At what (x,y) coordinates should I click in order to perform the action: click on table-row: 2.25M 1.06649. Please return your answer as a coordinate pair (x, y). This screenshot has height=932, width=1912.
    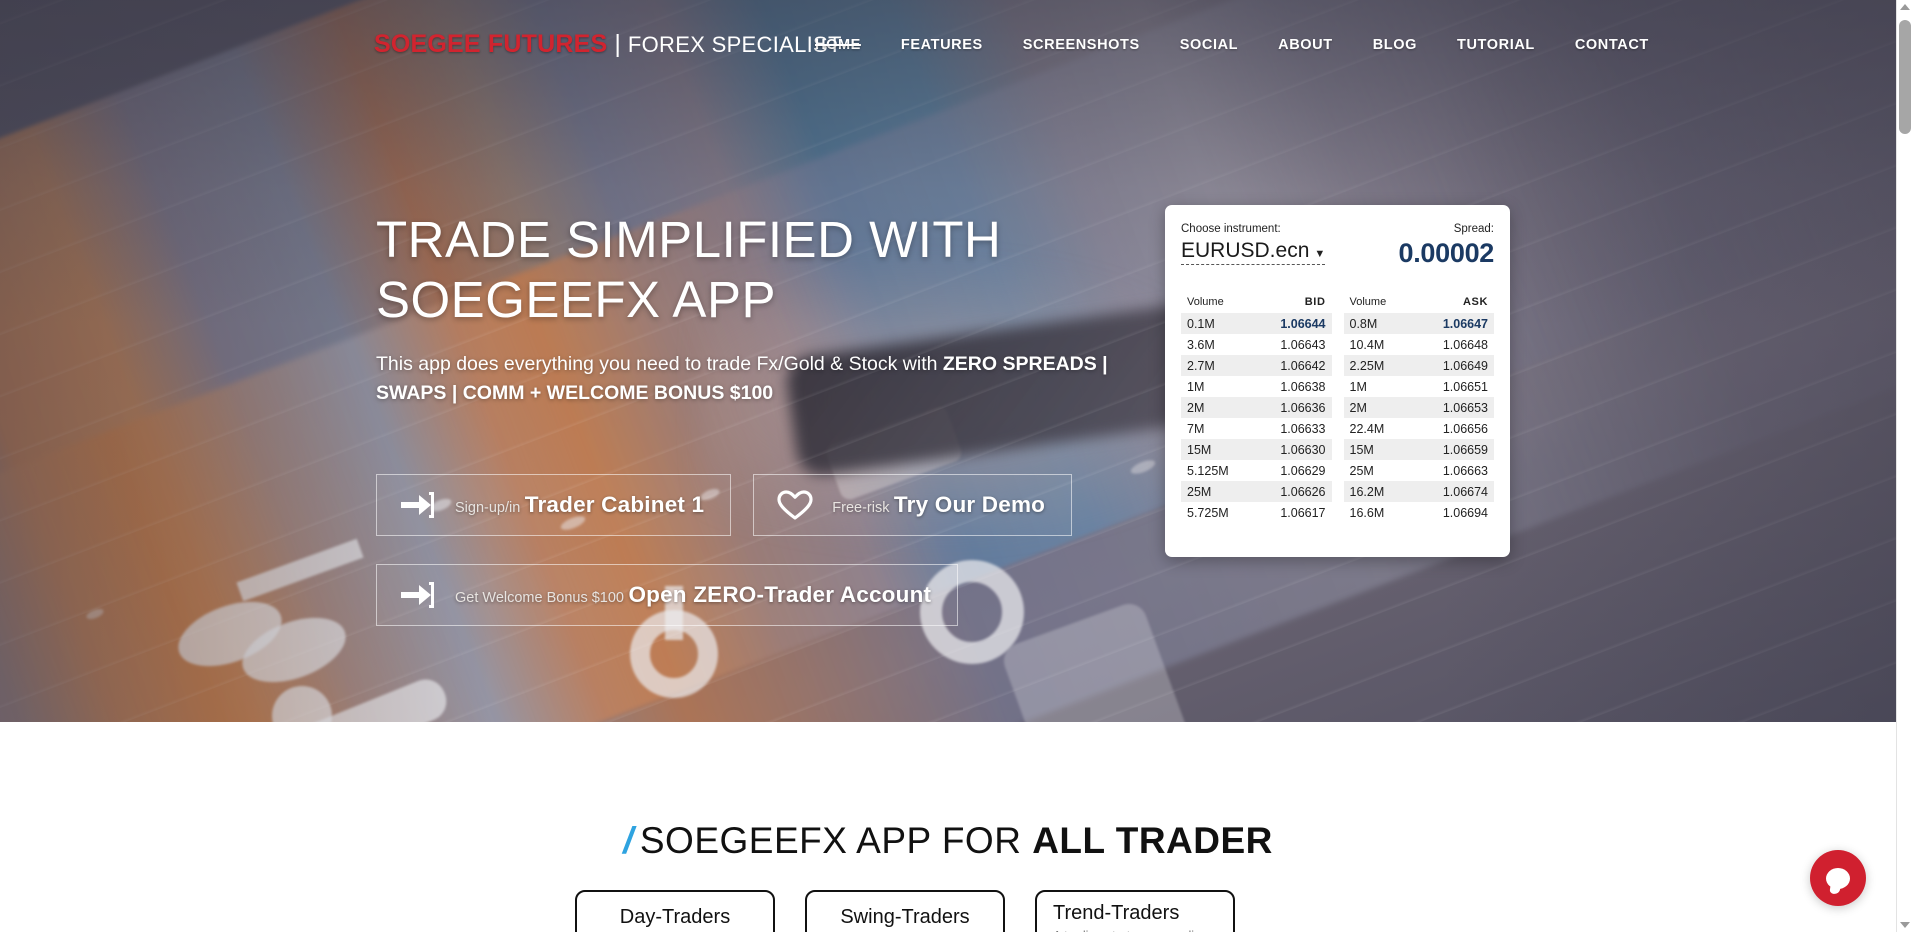
    Looking at the image, I should click on (1418, 365).